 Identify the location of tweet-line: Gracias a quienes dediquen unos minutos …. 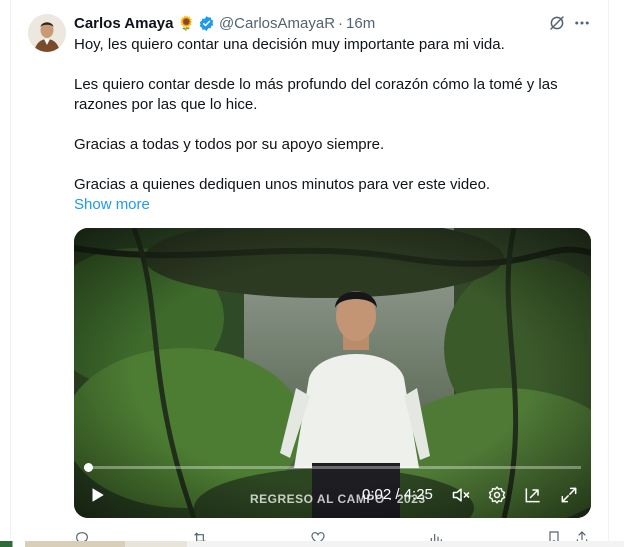
(282, 184).